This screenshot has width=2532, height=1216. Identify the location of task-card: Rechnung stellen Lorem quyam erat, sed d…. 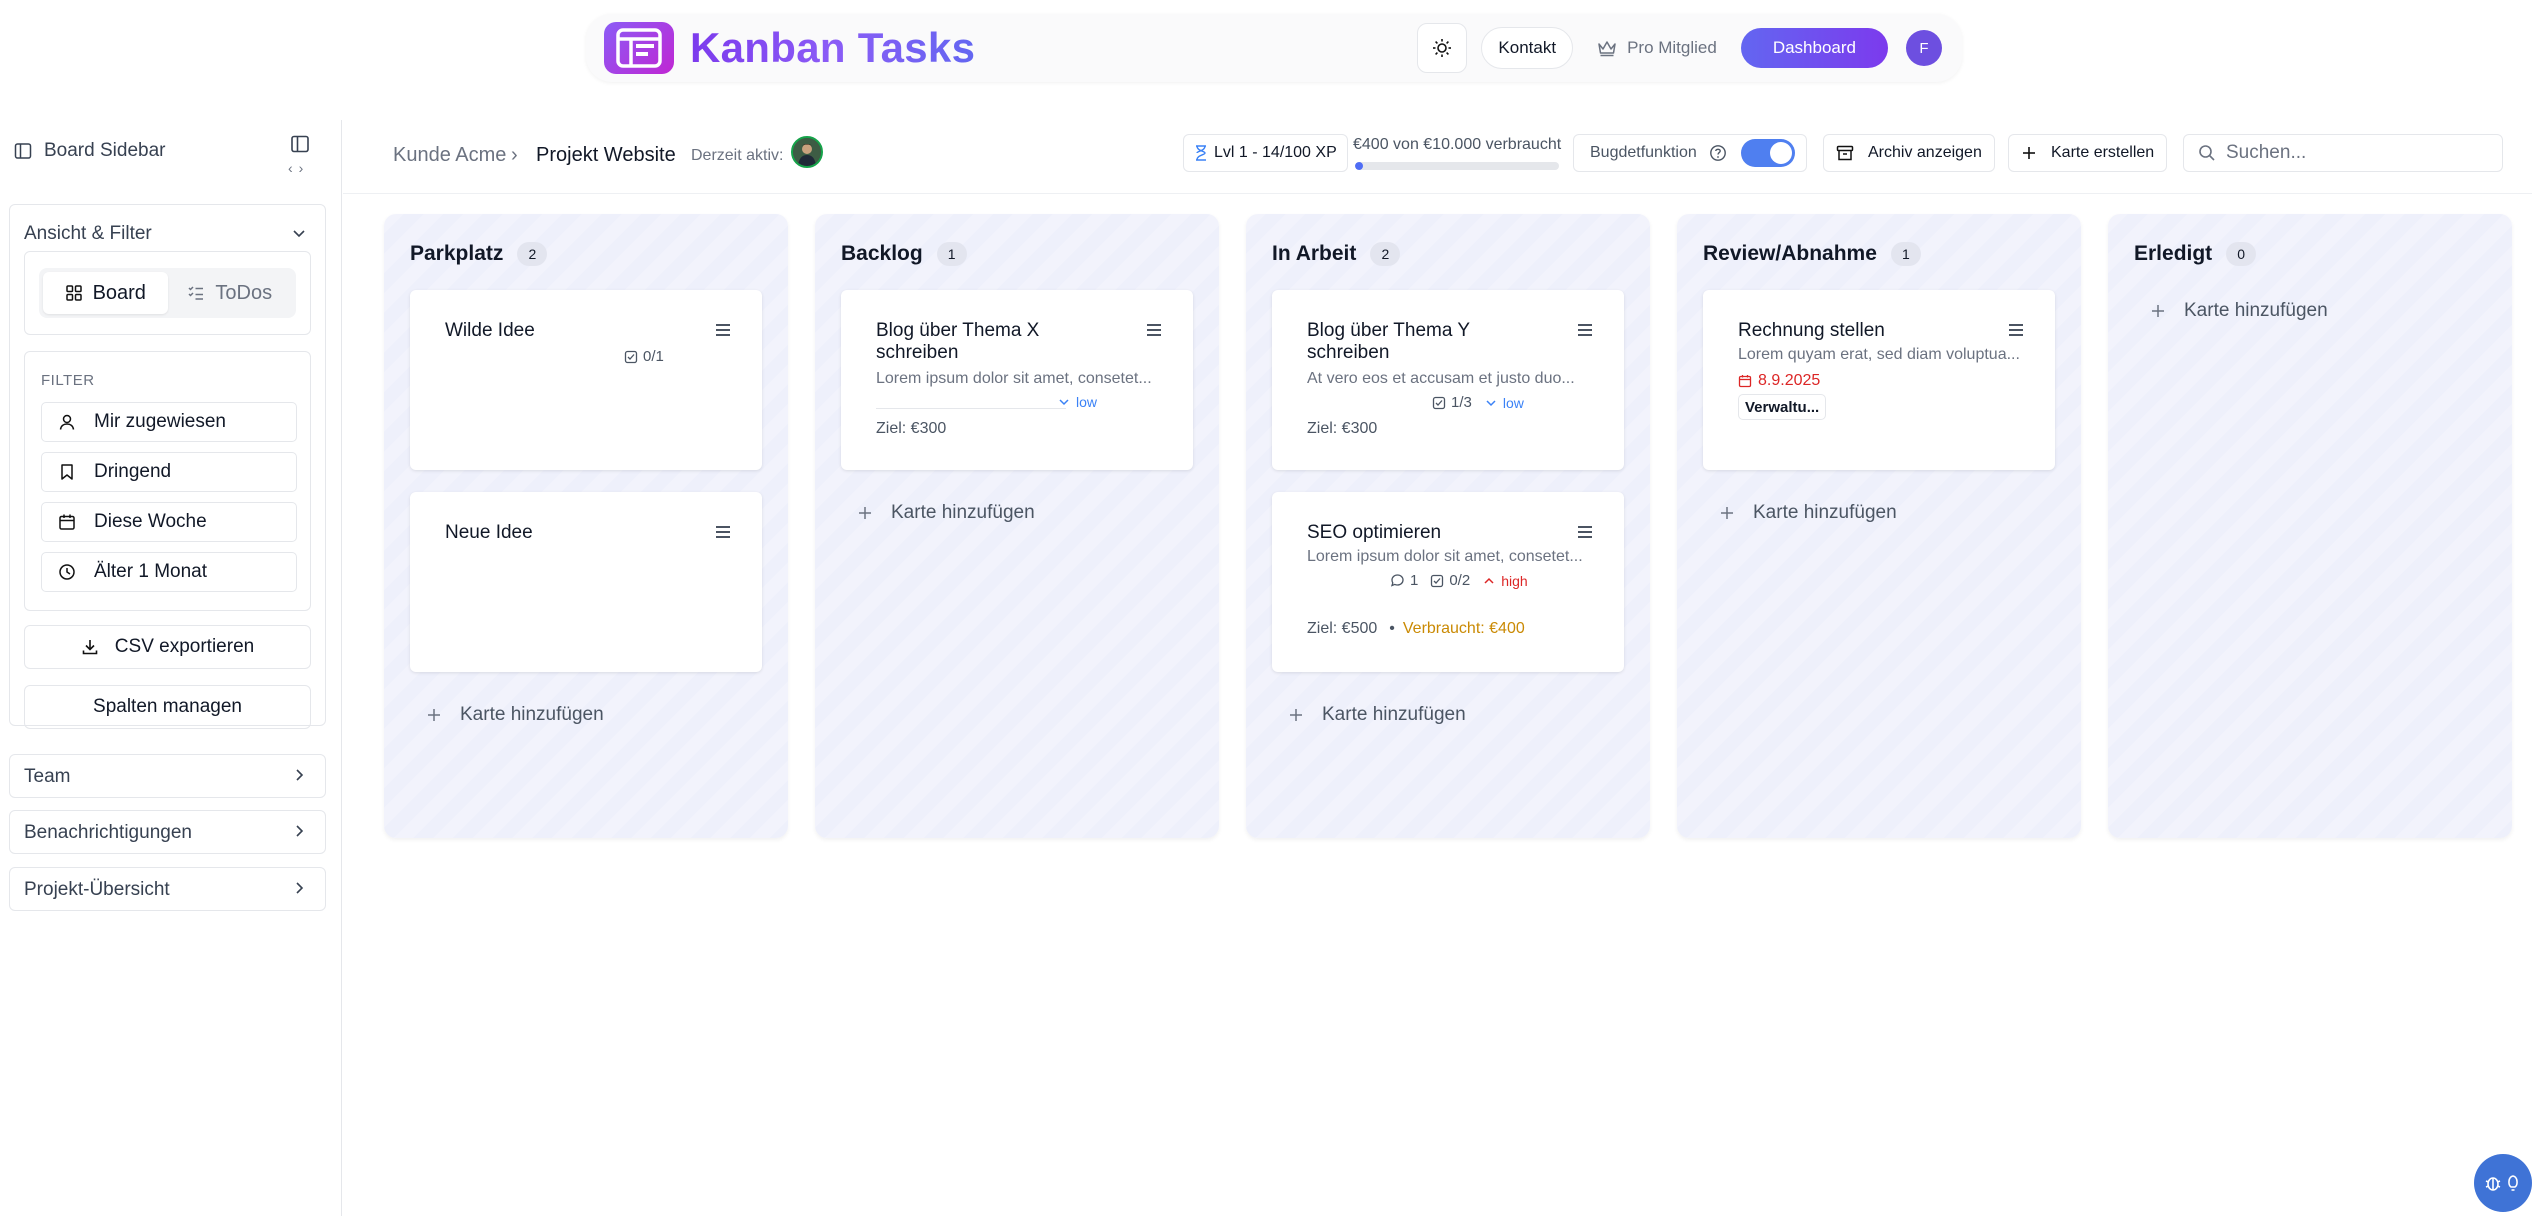
(1879, 380).